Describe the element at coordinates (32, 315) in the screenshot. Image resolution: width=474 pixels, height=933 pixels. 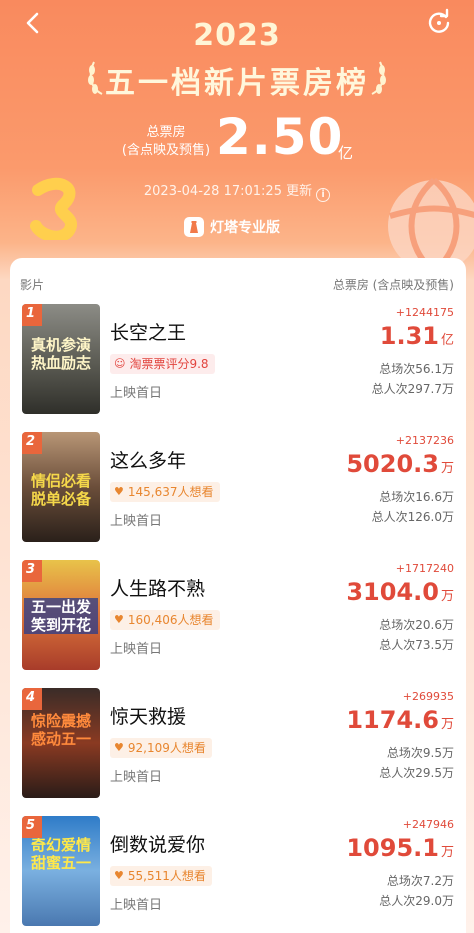
I see `rank-badge: 1` at that location.